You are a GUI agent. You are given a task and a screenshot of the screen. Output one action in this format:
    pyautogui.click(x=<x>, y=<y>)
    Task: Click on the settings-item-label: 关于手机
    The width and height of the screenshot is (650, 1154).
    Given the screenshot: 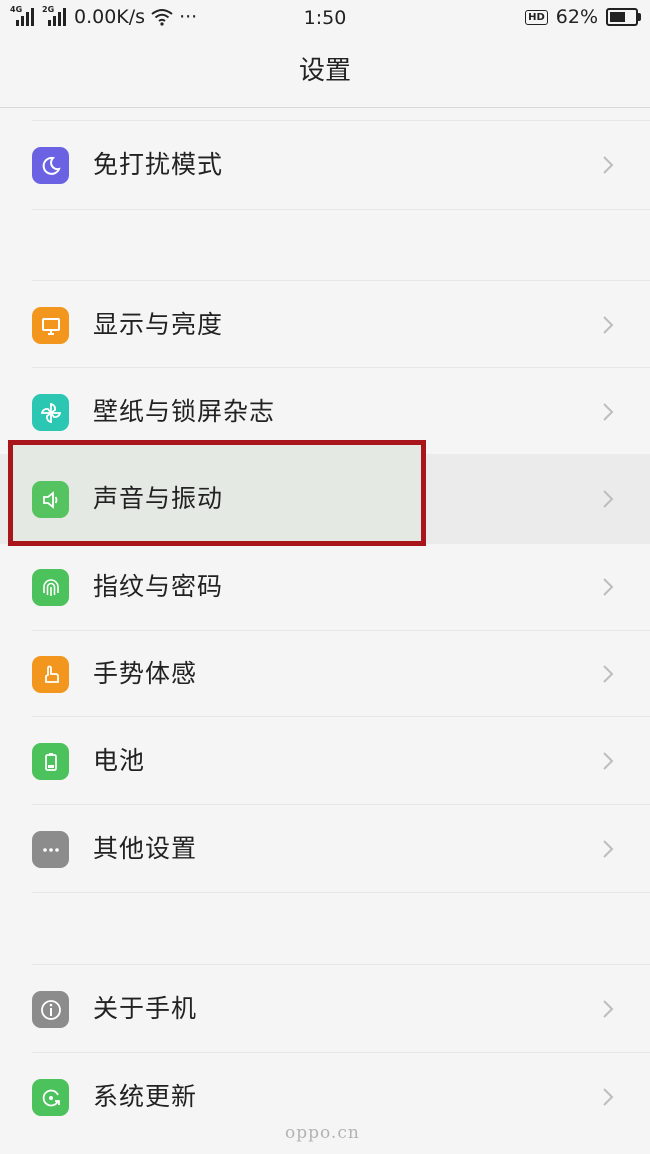 What is the action you would take?
    pyautogui.click(x=145, y=1008)
    